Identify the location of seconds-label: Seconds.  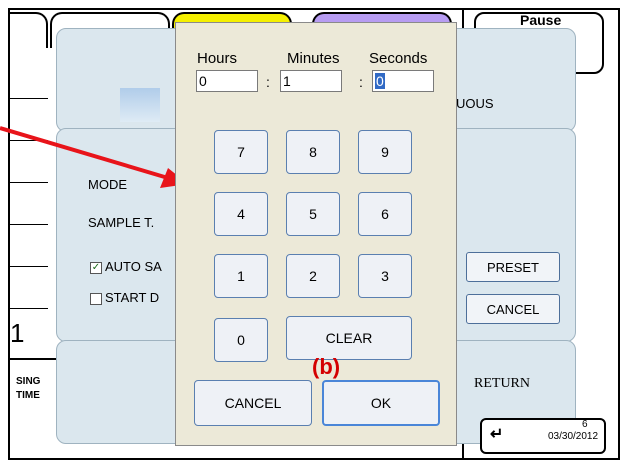
(398, 58).